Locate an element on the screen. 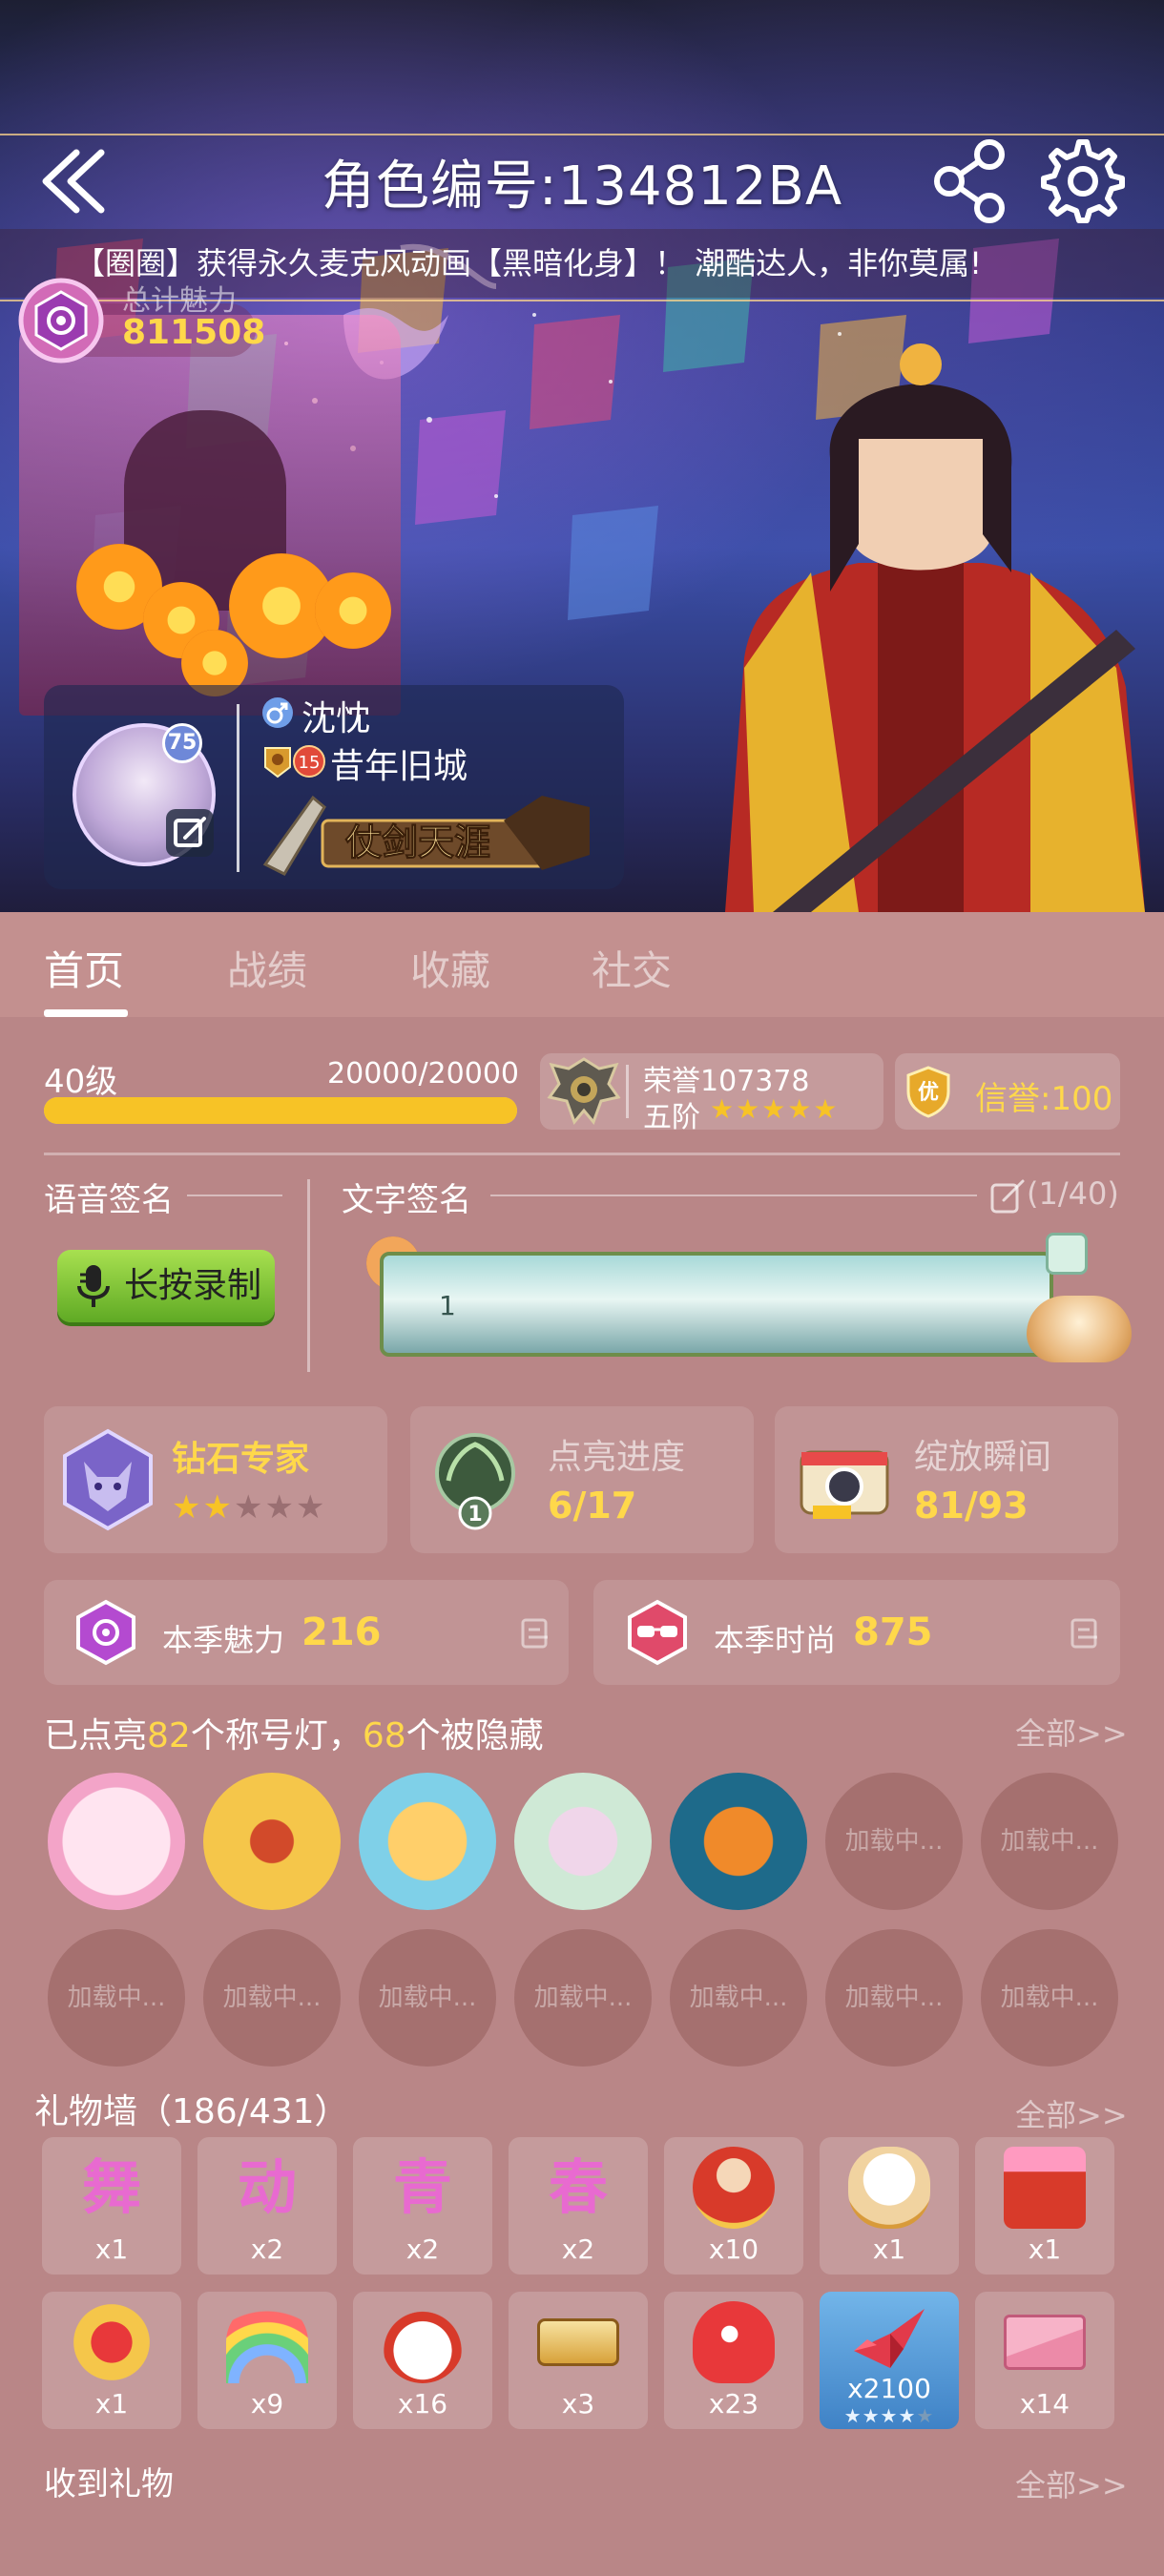  gift-item: x9 is located at coordinates (267, 2360).